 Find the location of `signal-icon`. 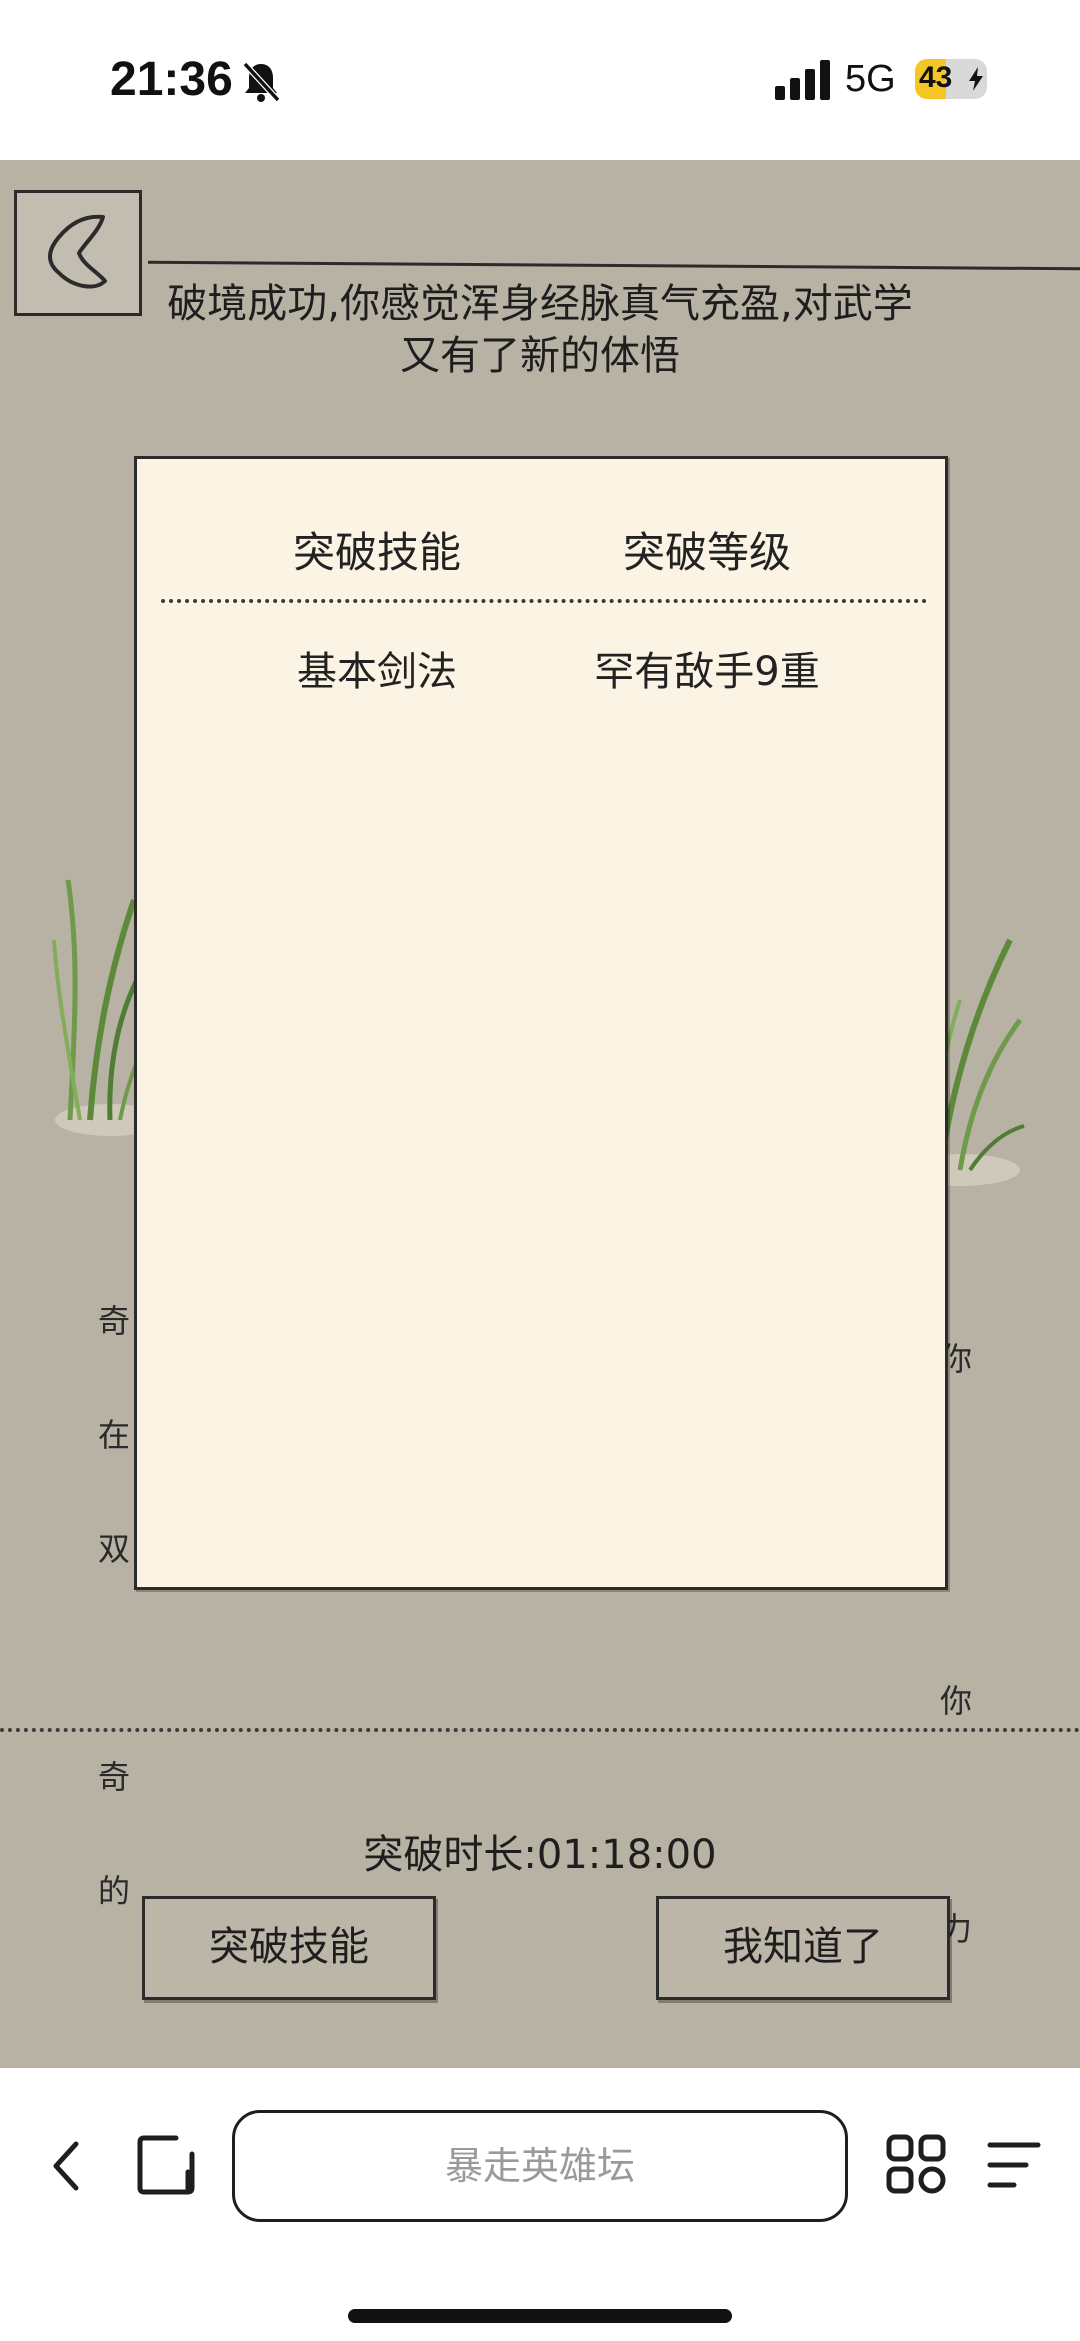

signal-icon is located at coordinates (802, 80).